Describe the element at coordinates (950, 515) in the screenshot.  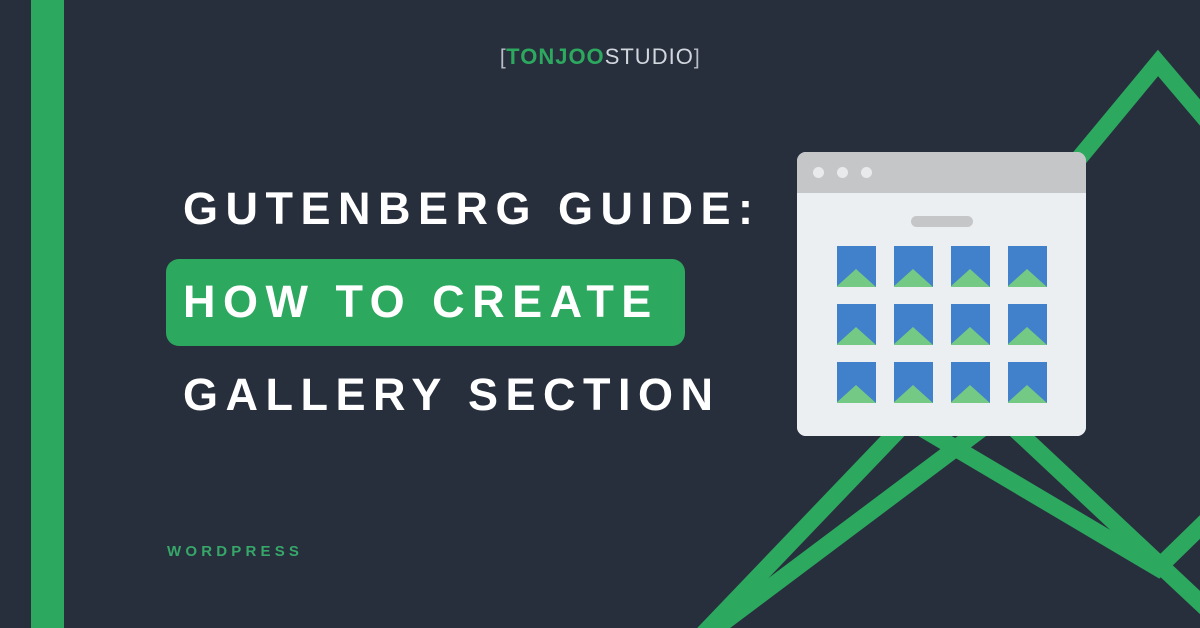
I see `zigzag-line-cross` at that location.